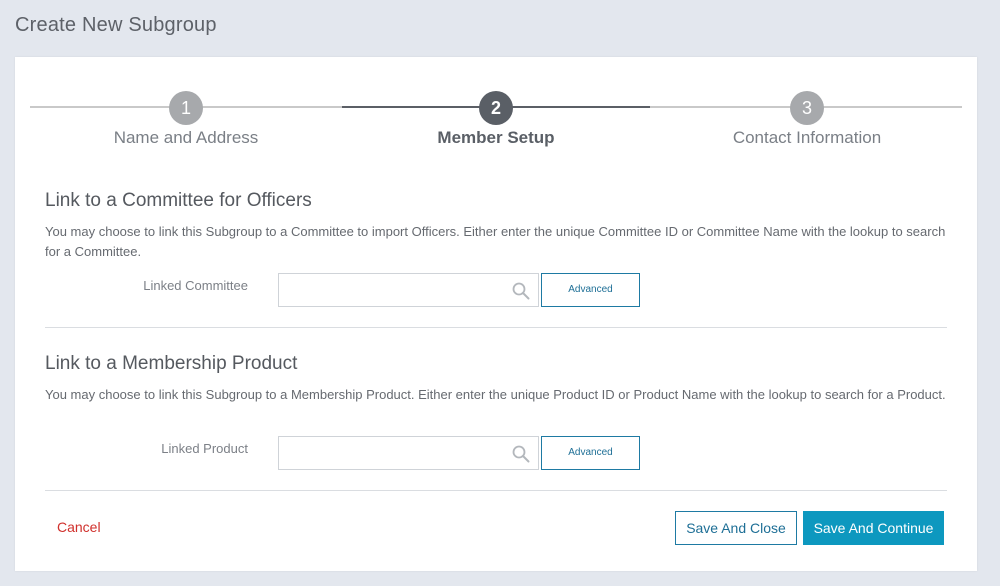  What do you see at coordinates (186, 108) in the screenshot?
I see `step-number: 1` at bounding box center [186, 108].